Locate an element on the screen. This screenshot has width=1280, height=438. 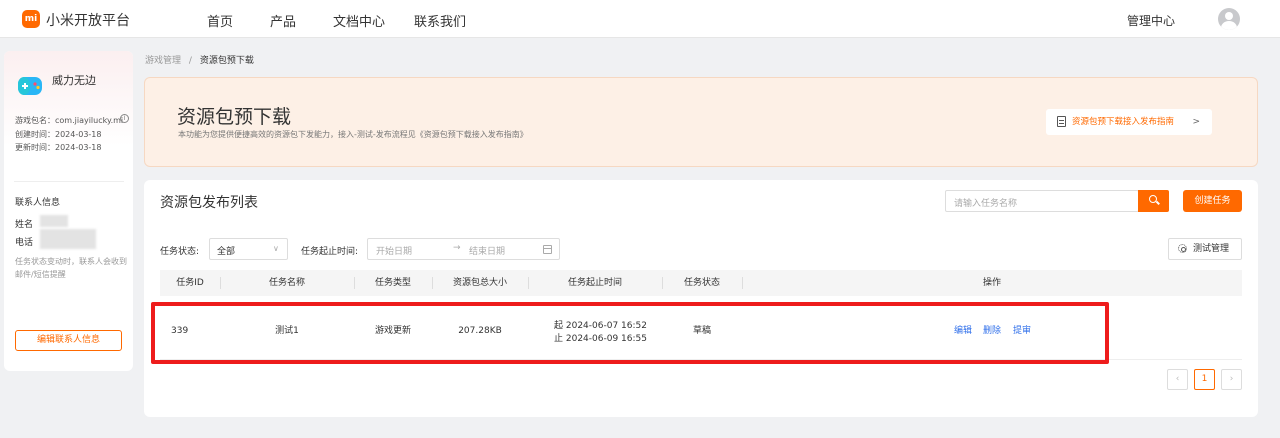
task-search-input: 请输入任务名称 is located at coordinates (1042, 201).